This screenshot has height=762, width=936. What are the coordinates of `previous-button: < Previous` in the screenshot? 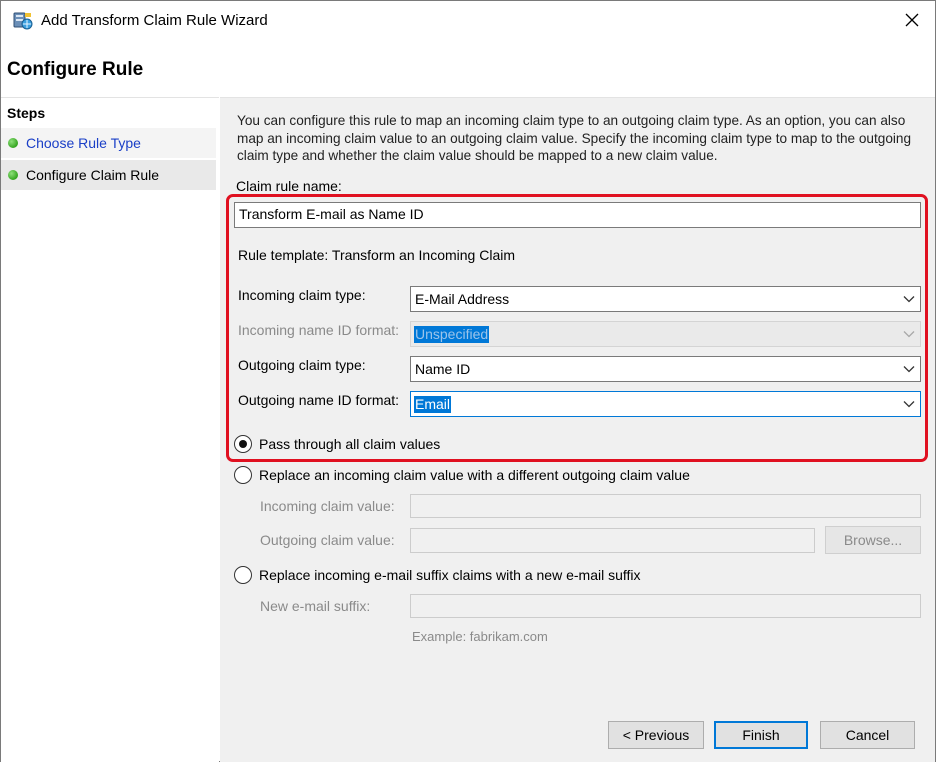 It's located at (656, 735).